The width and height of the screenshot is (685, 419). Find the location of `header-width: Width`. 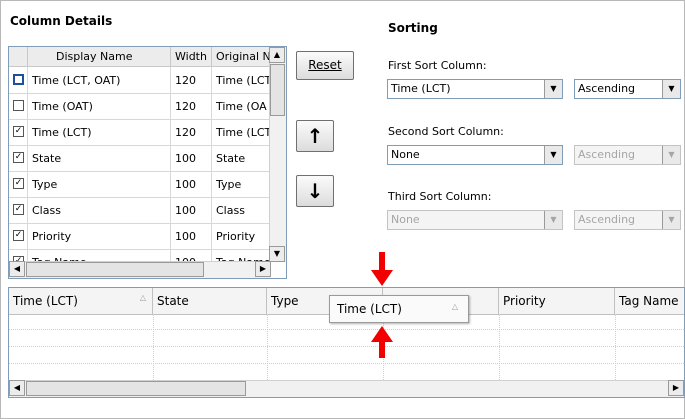

header-width: Width is located at coordinates (191, 56).